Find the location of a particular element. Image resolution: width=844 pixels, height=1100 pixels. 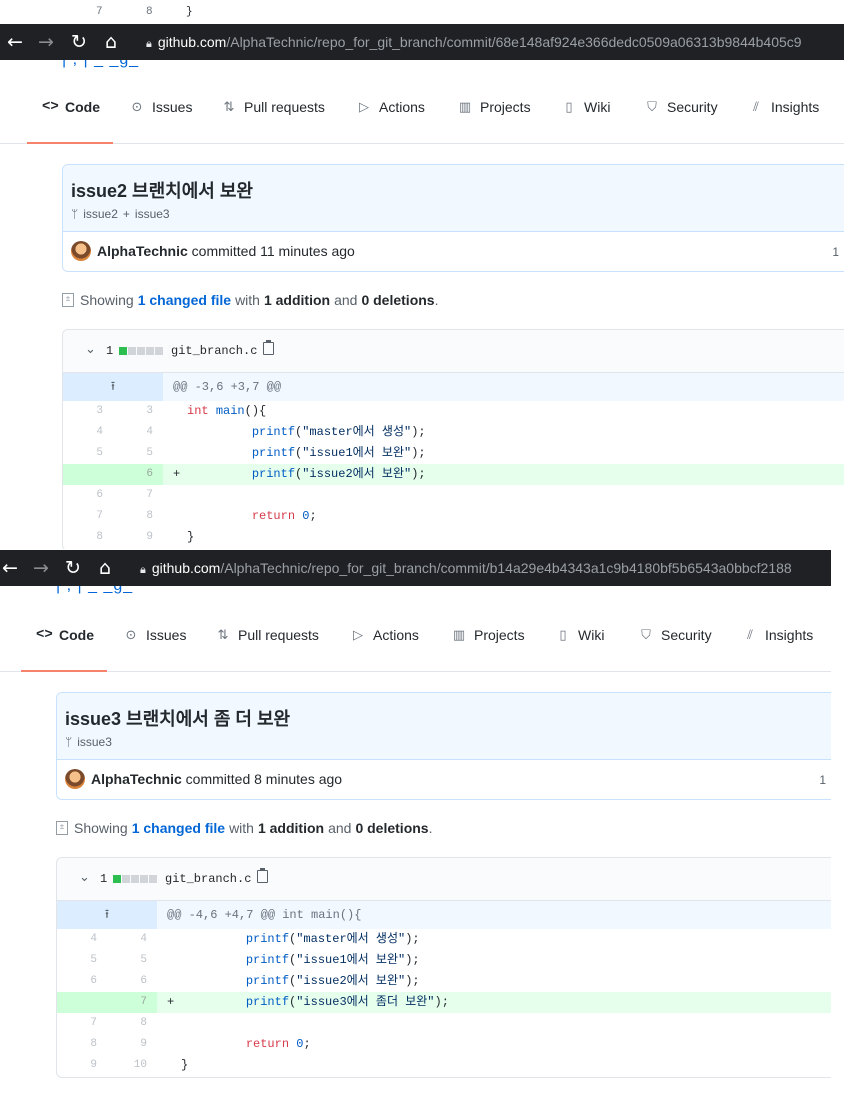

new-line-number: 10 is located at coordinates (129, 1065).